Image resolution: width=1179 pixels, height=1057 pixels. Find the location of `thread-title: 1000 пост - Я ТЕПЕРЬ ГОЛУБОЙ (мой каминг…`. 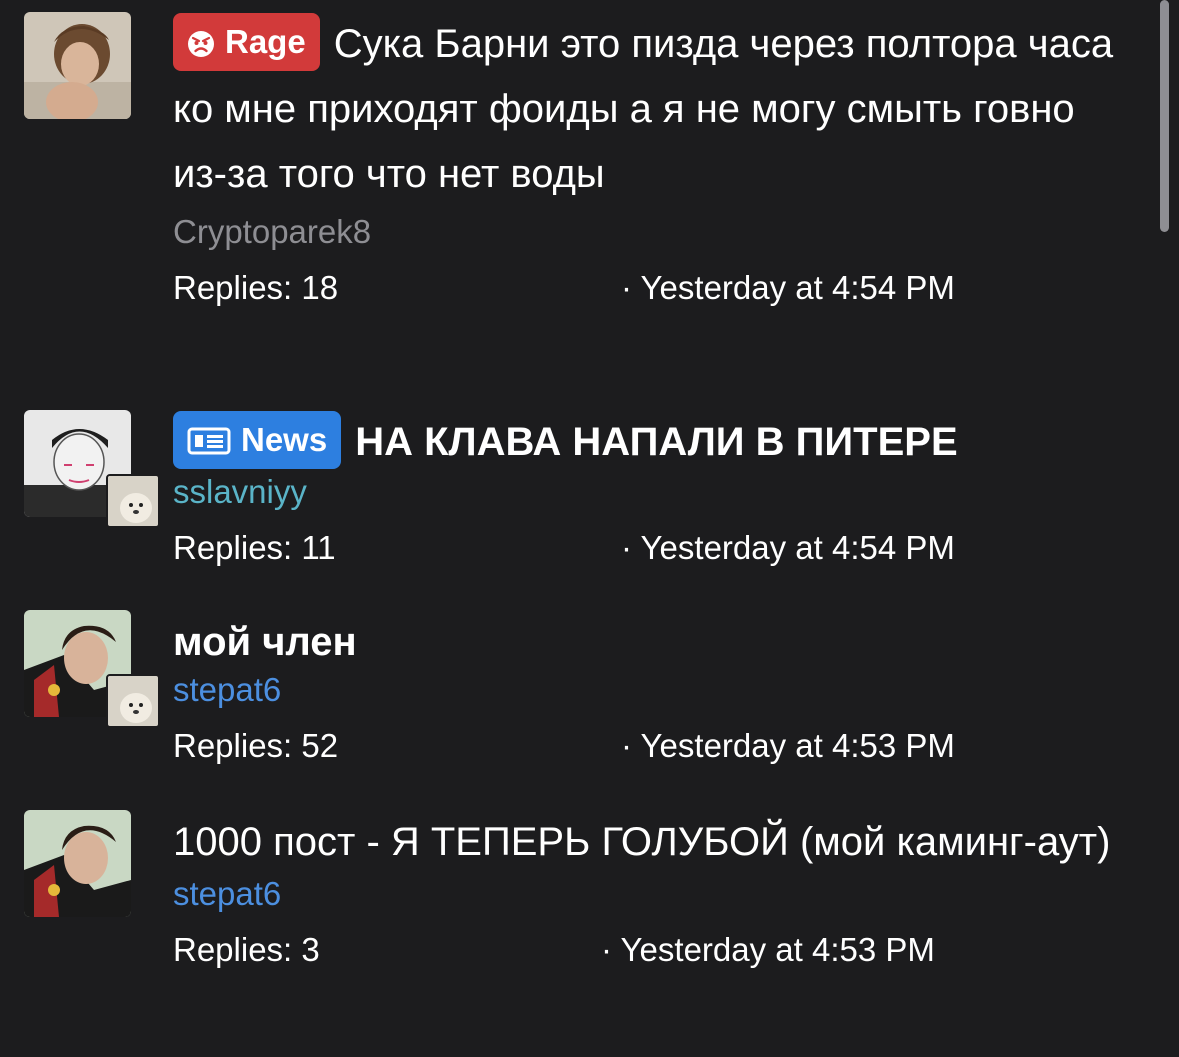

thread-title: 1000 пост - Я ТЕПЕРЬ ГОЛУБОЙ (мой каминг… is located at coordinates (653, 842).